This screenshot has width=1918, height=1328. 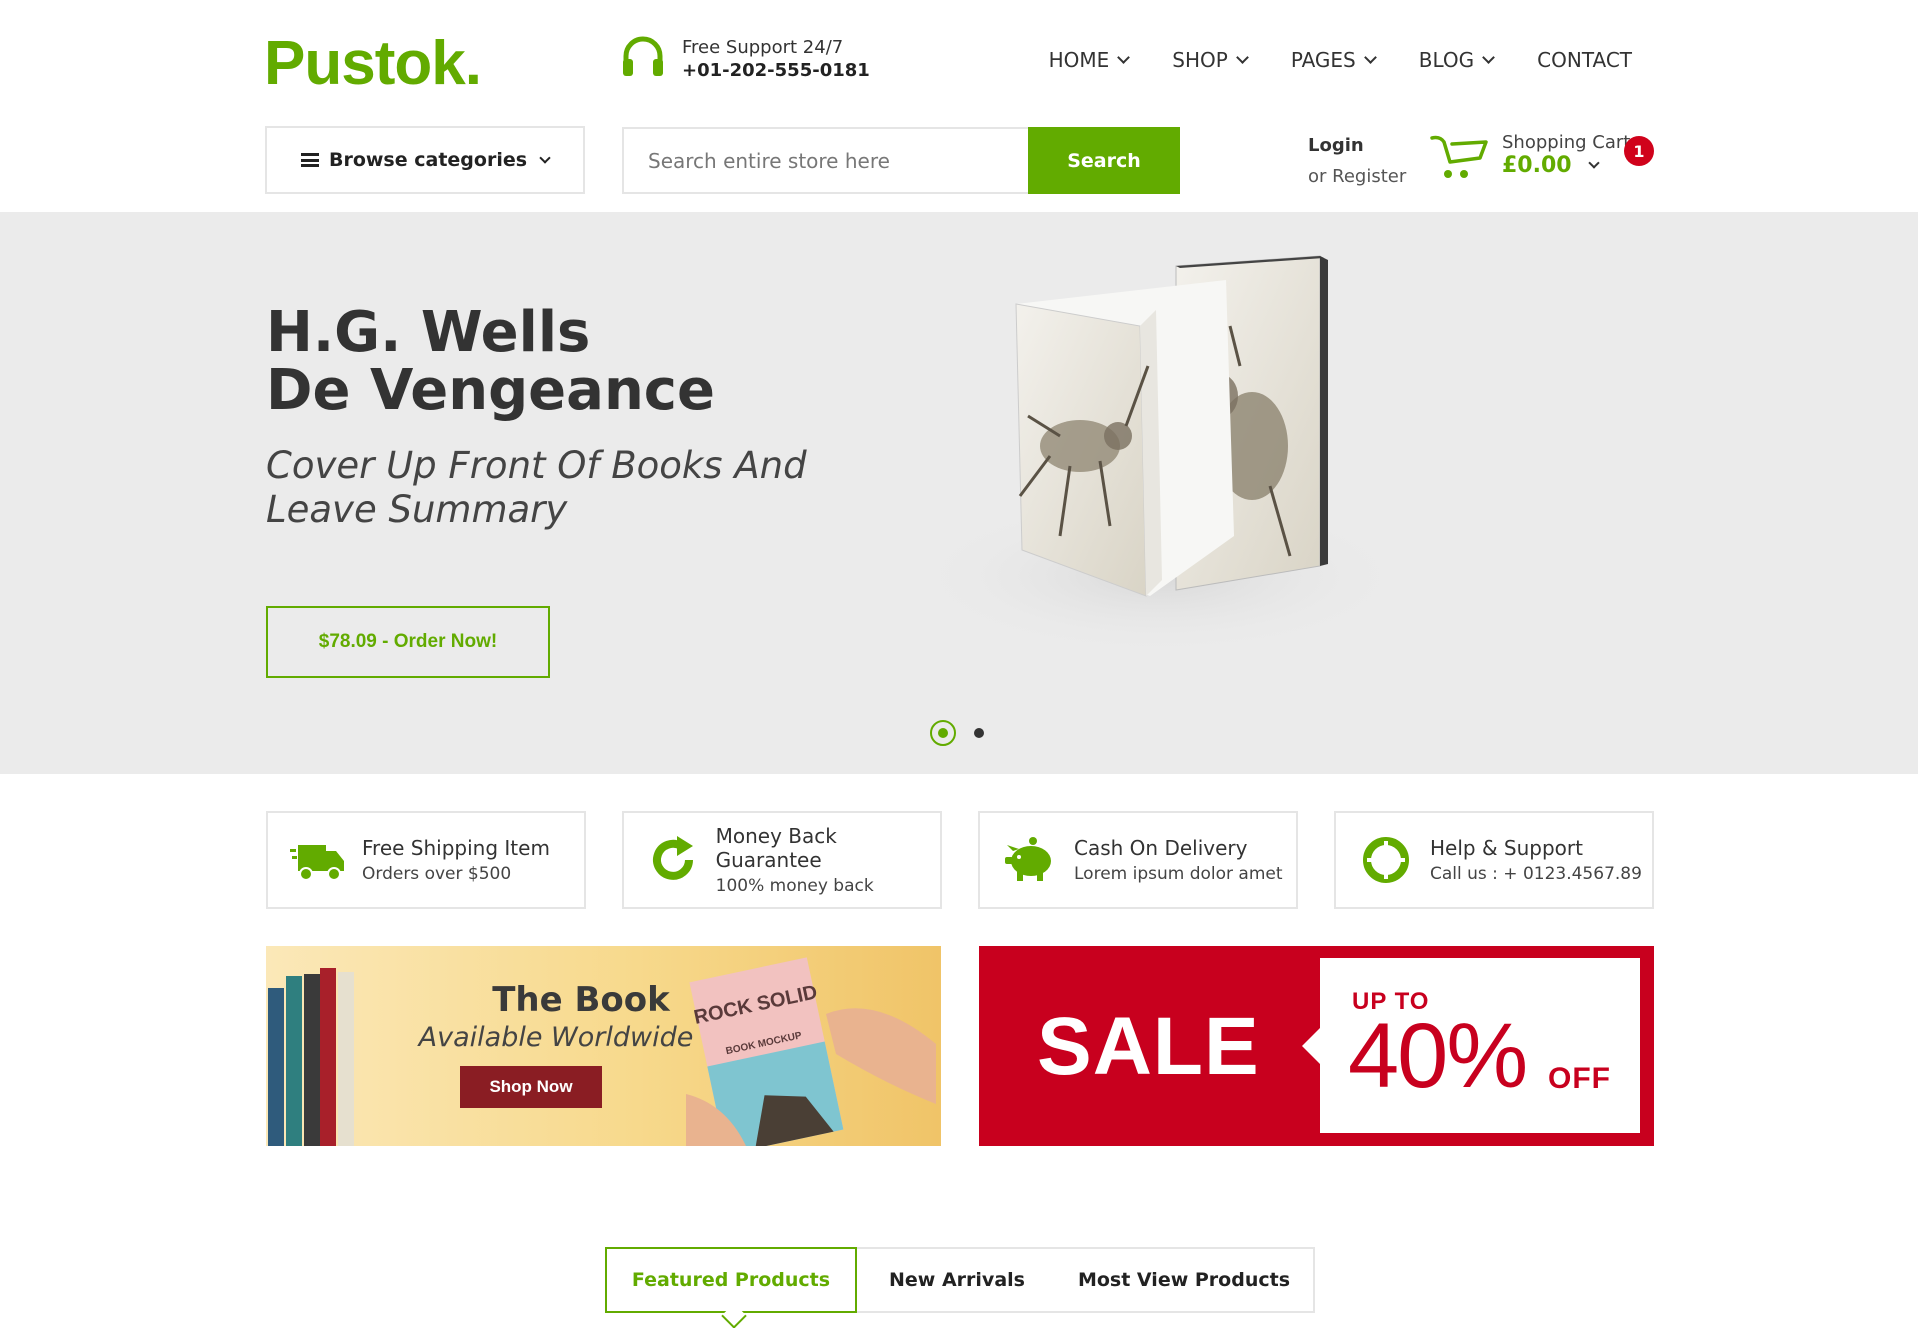 What do you see at coordinates (456, 848) in the screenshot?
I see `feature-title: Free Shipping Item` at bounding box center [456, 848].